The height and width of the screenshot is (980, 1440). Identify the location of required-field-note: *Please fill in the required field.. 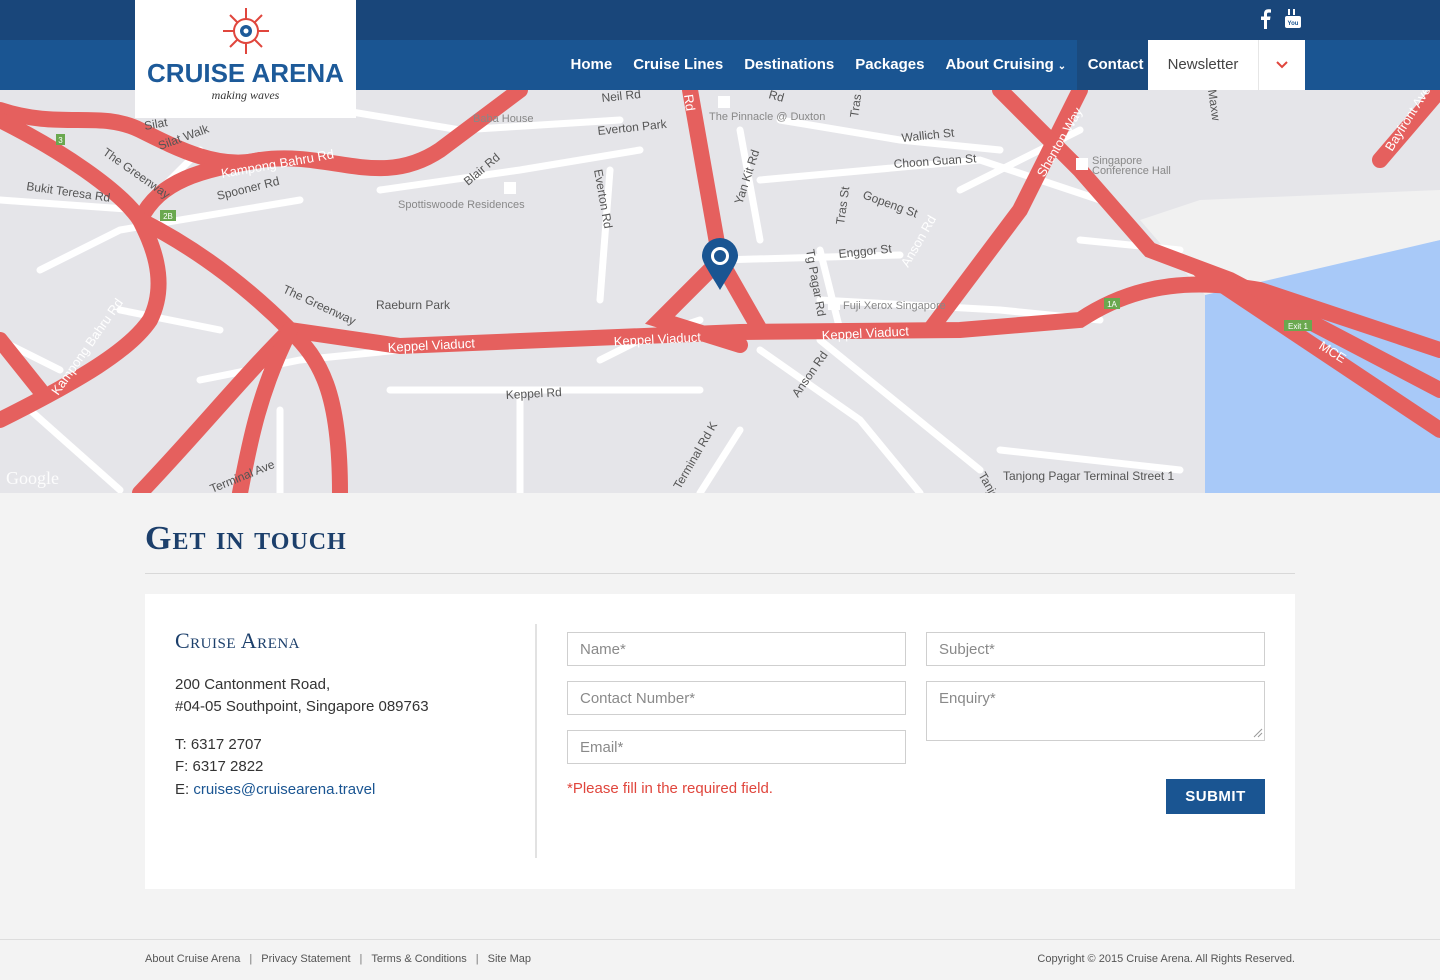
(670, 788).